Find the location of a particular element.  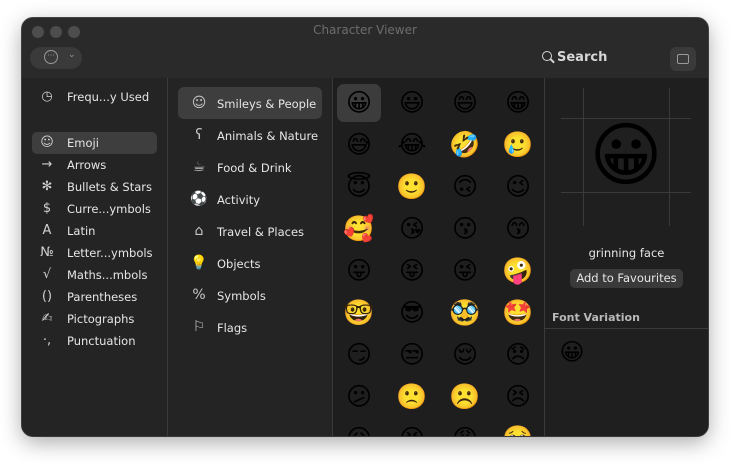

emoji-cell: 🤩 is located at coordinates (518, 313).